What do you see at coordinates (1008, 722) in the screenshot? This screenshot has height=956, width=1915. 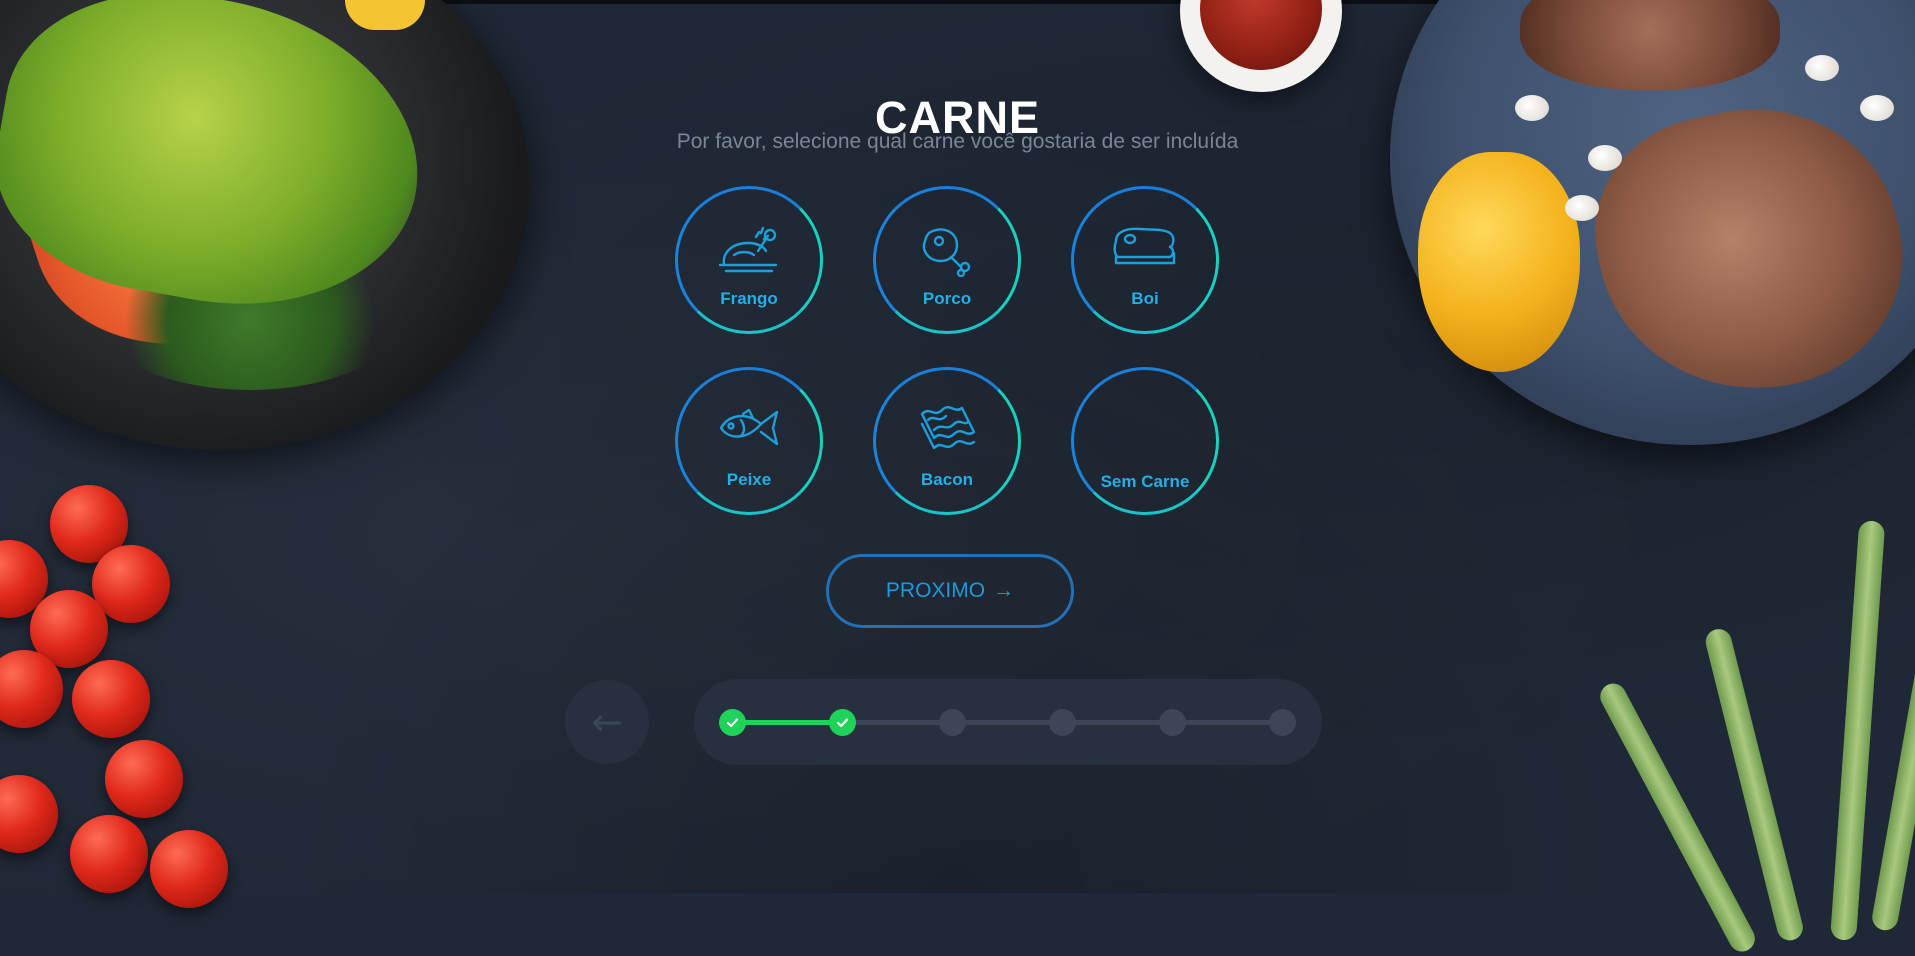 I see `progress-stepper` at bounding box center [1008, 722].